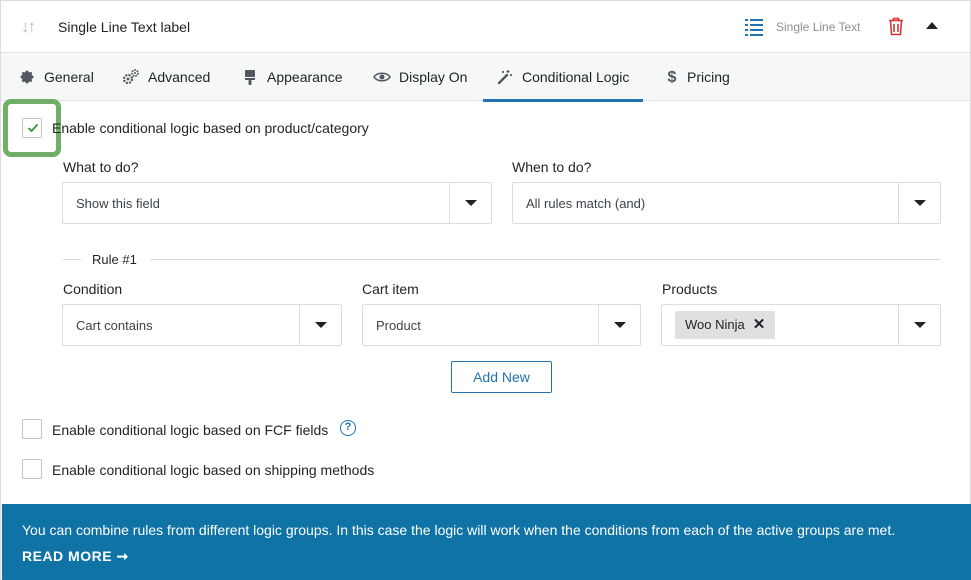 This screenshot has height=580, width=971. Describe the element at coordinates (202, 325) in the screenshot. I see `condition-select: Cart contains` at that location.